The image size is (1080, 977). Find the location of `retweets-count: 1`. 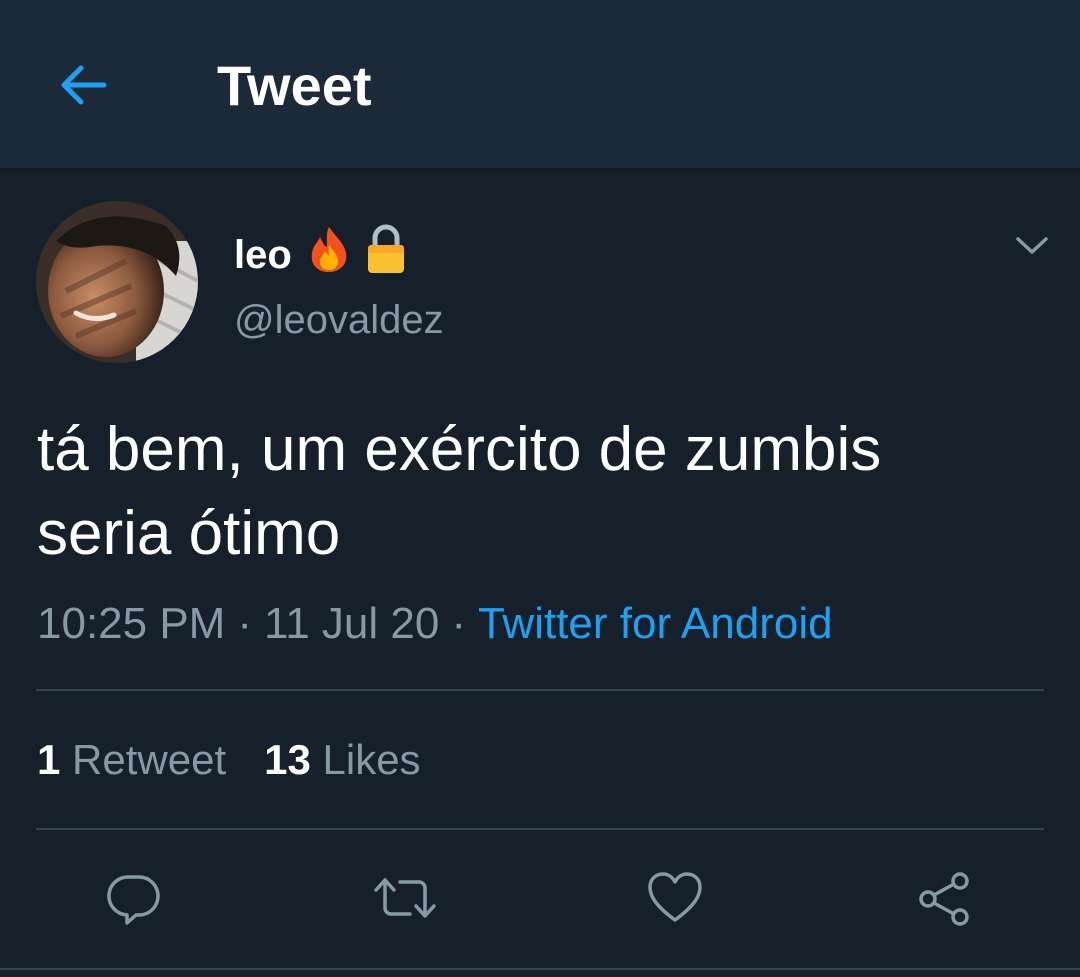

retweets-count: 1 is located at coordinates (49, 759).